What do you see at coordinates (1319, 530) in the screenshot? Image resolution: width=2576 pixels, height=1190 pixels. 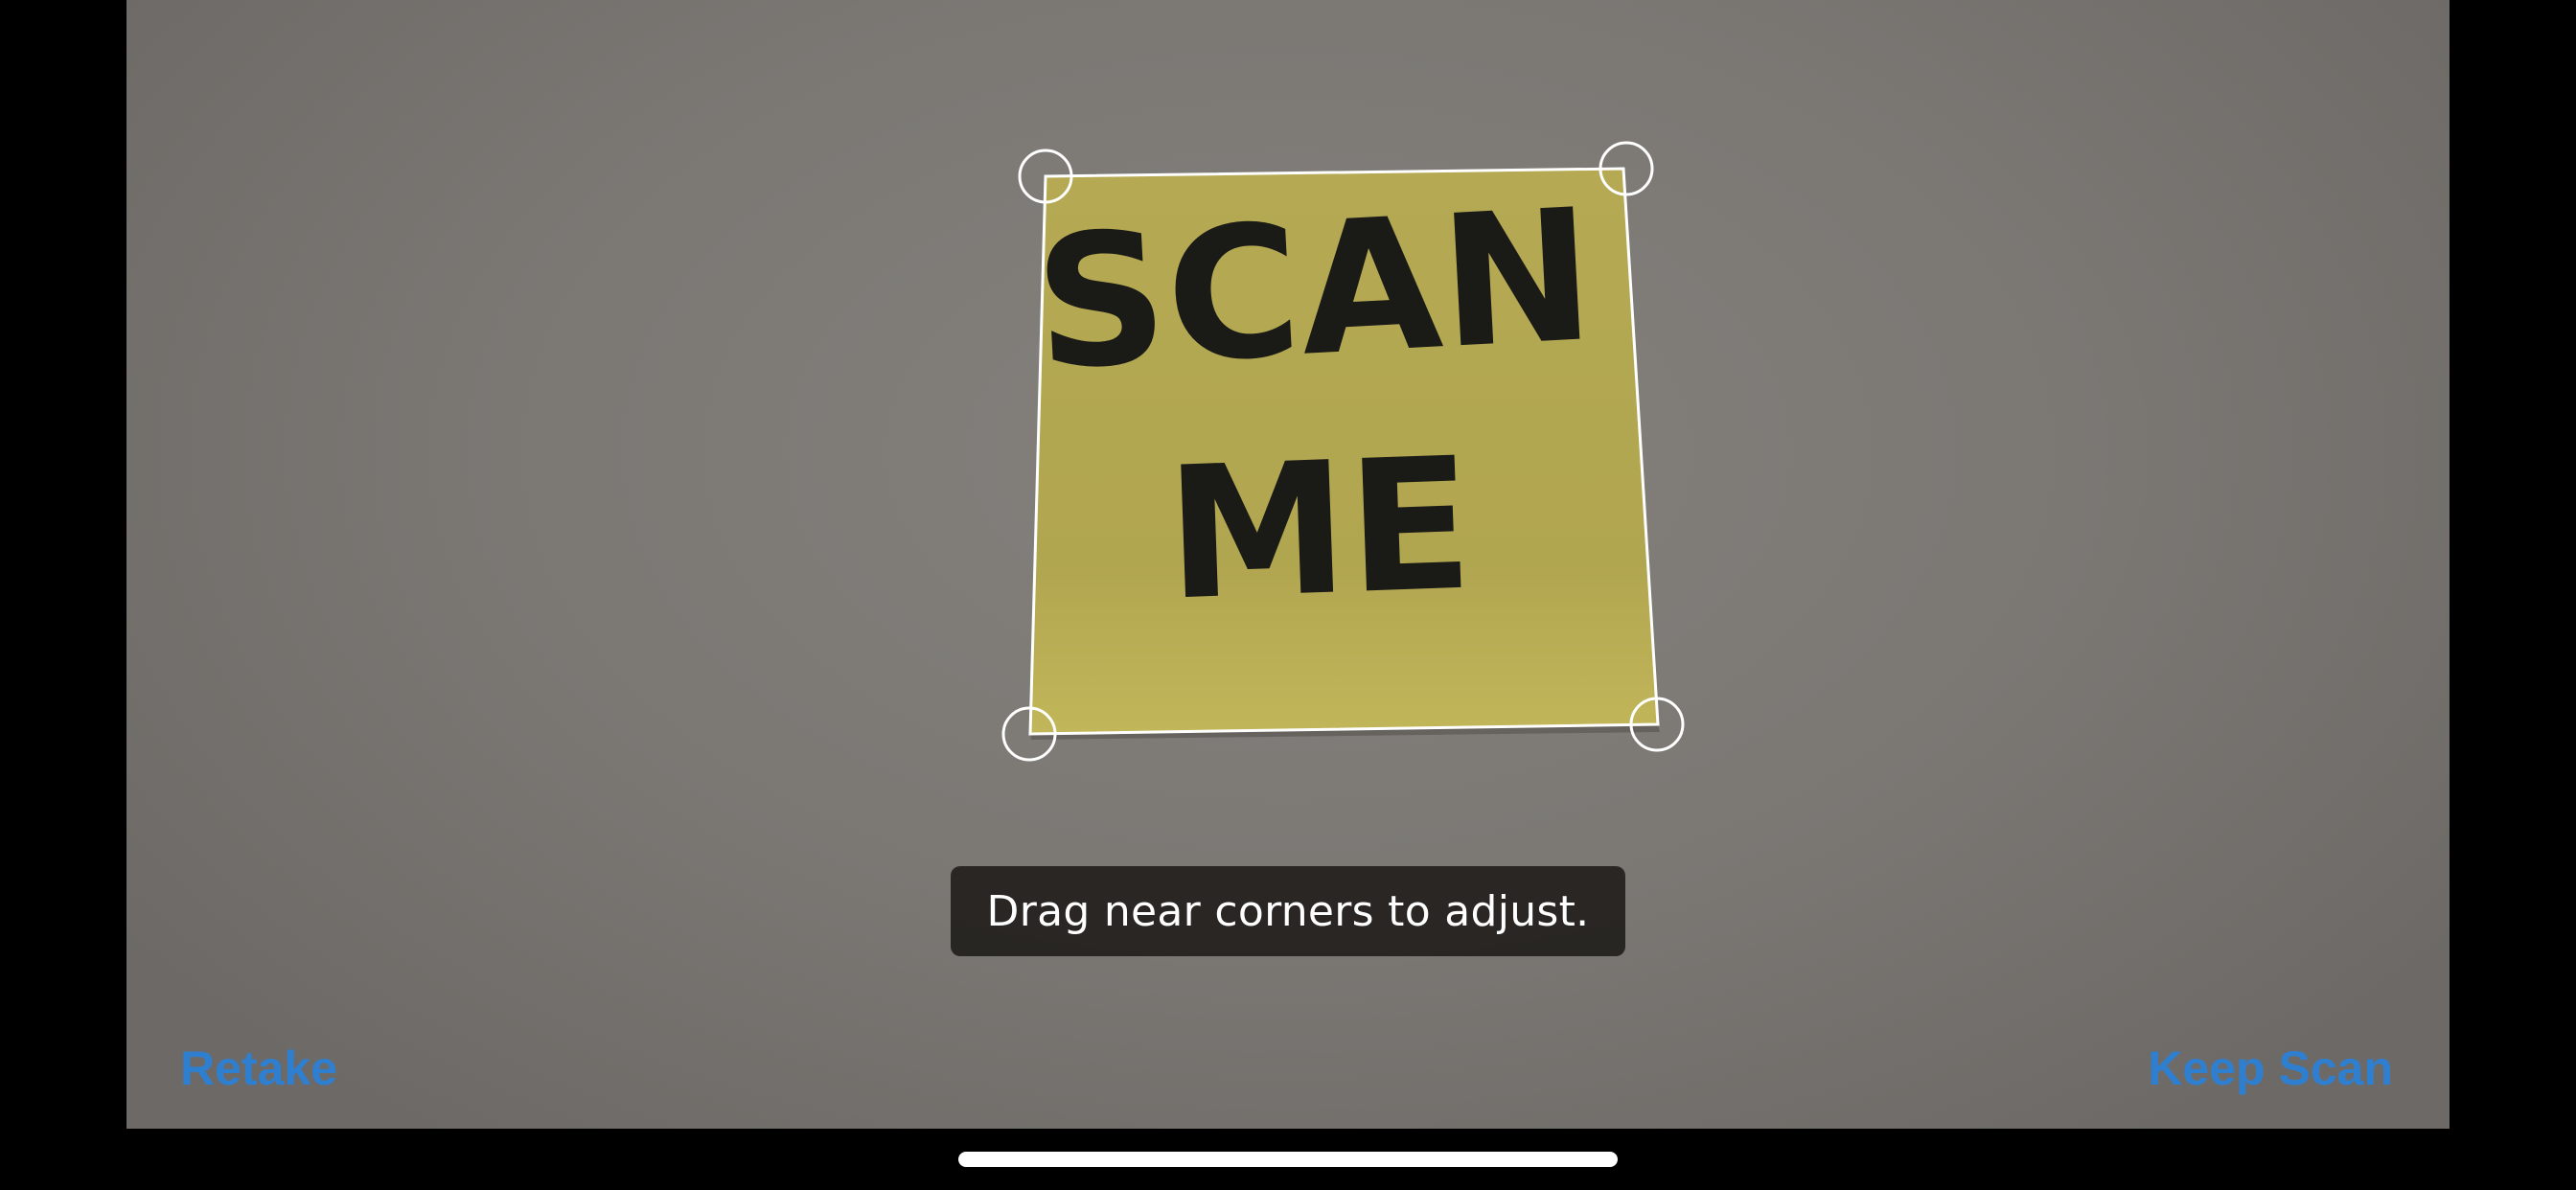 I see `note-text-line-2: ME` at bounding box center [1319, 530].